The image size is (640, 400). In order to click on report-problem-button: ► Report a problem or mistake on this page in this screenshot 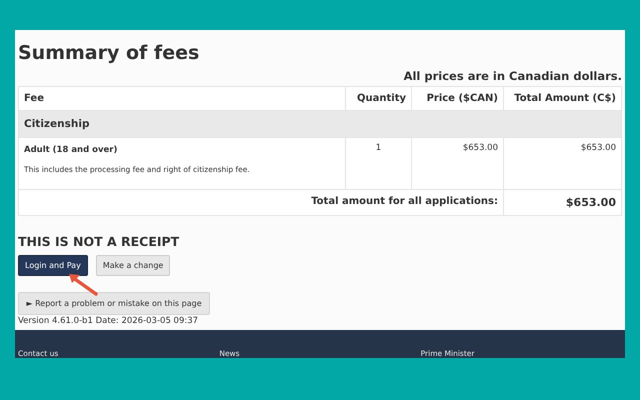, I will do `click(114, 303)`.